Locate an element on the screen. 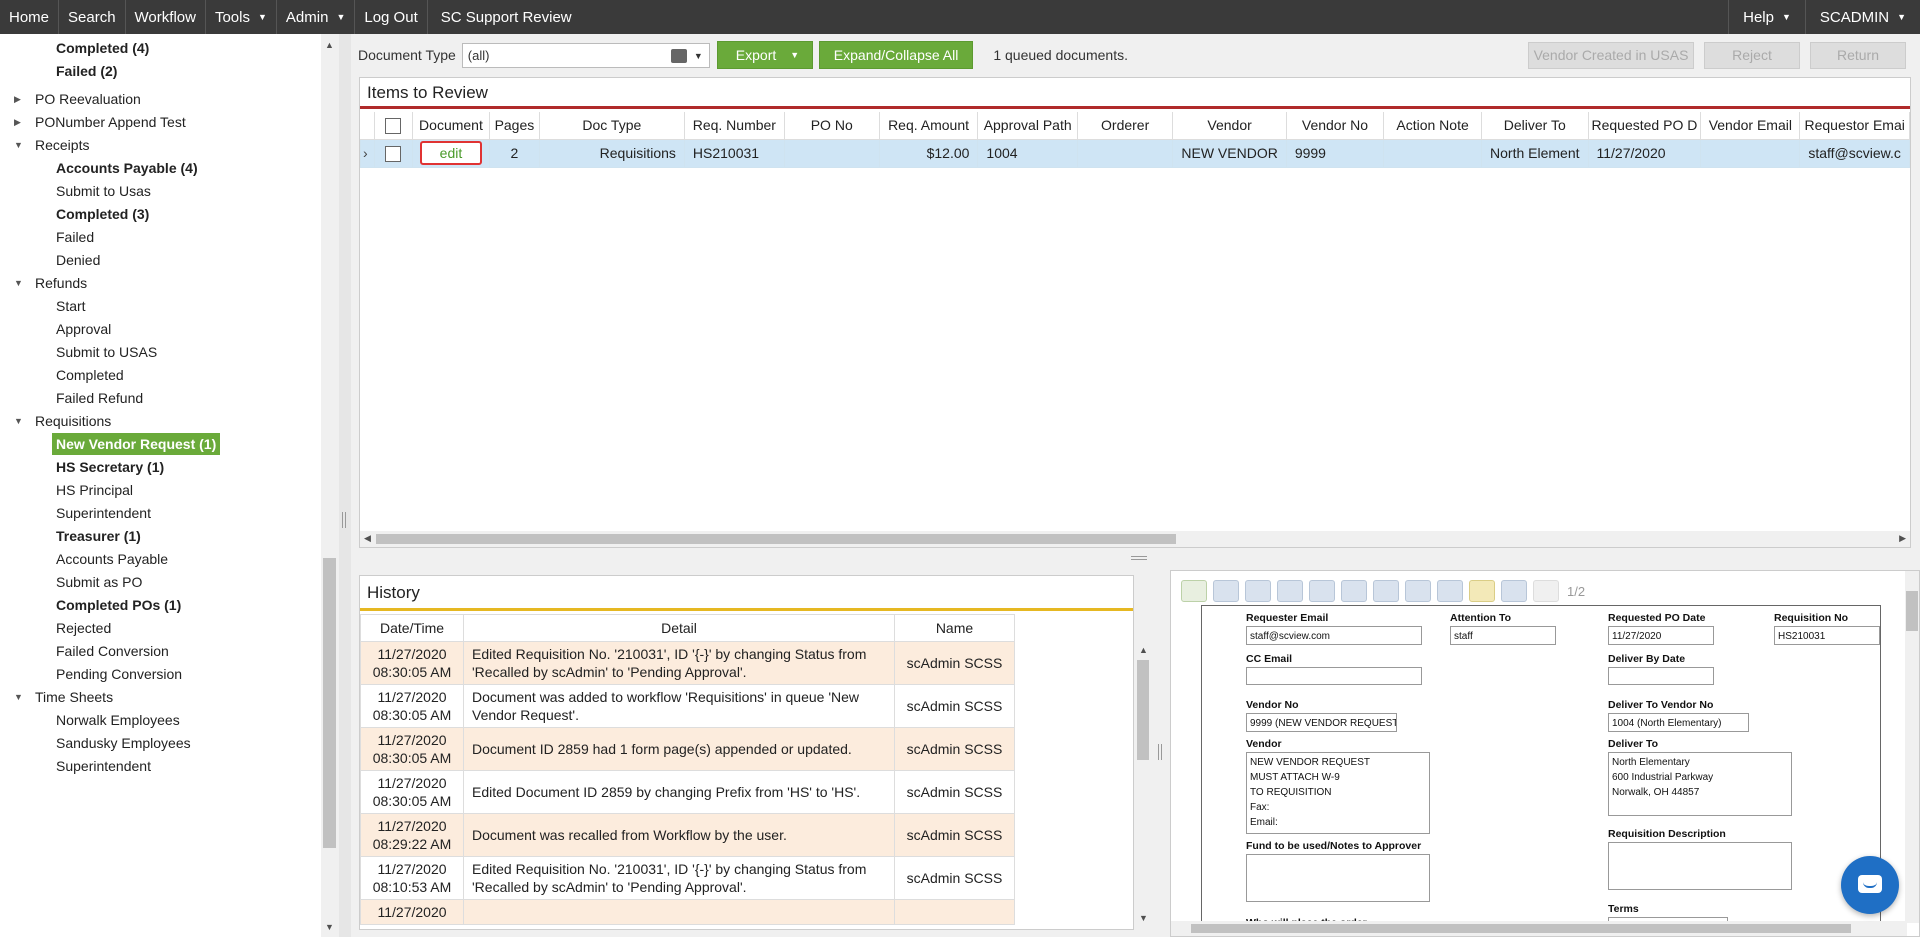 The image size is (1920, 937). col-header-datetime: Date/Time is located at coordinates (412, 628).